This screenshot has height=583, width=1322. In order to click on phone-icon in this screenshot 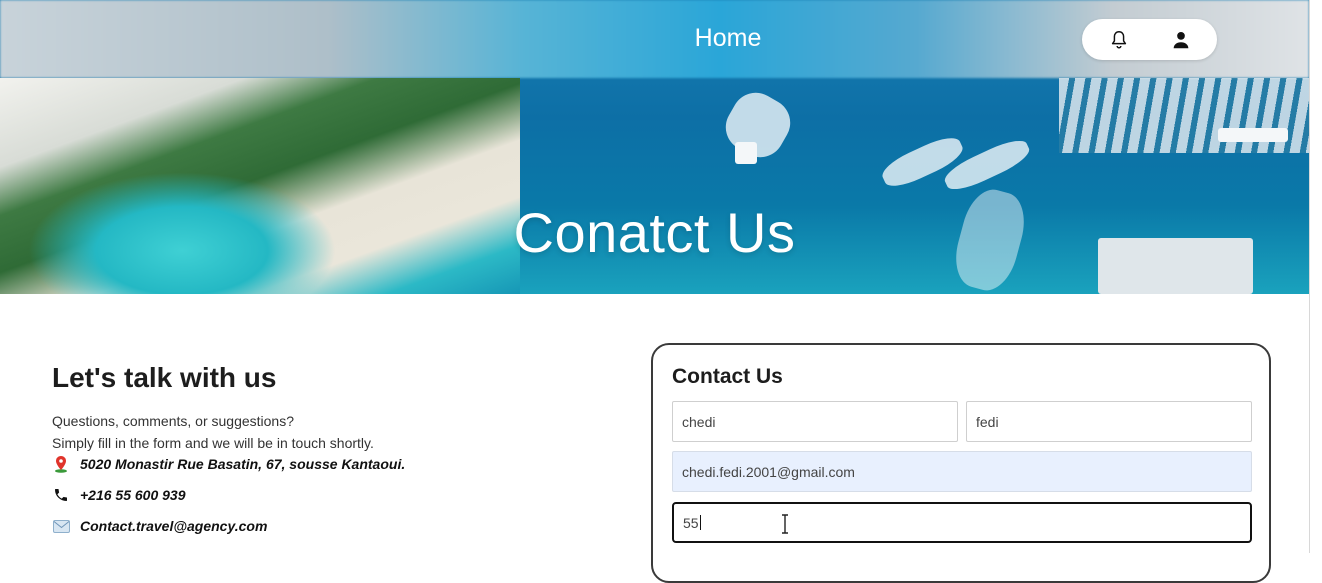, I will do `click(61, 495)`.